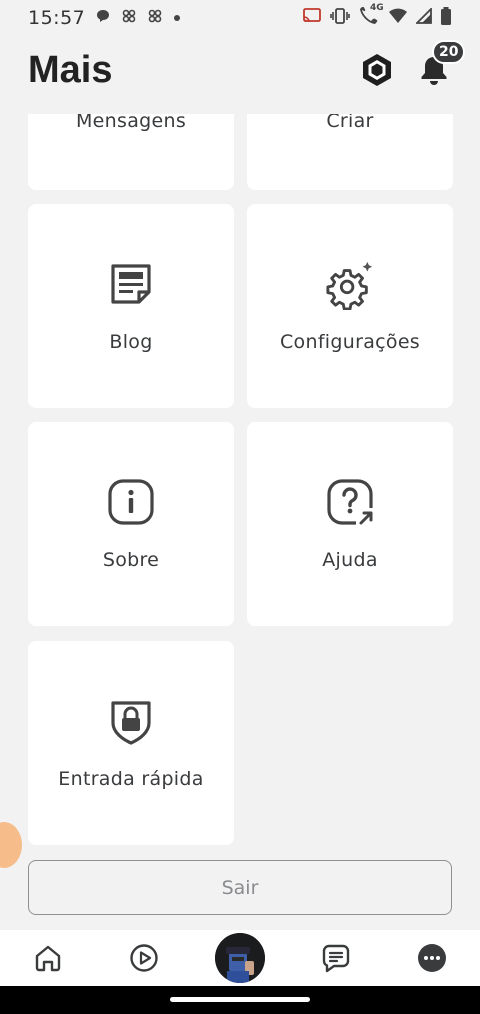  I want to click on header-actions: 20, so click(413, 64).